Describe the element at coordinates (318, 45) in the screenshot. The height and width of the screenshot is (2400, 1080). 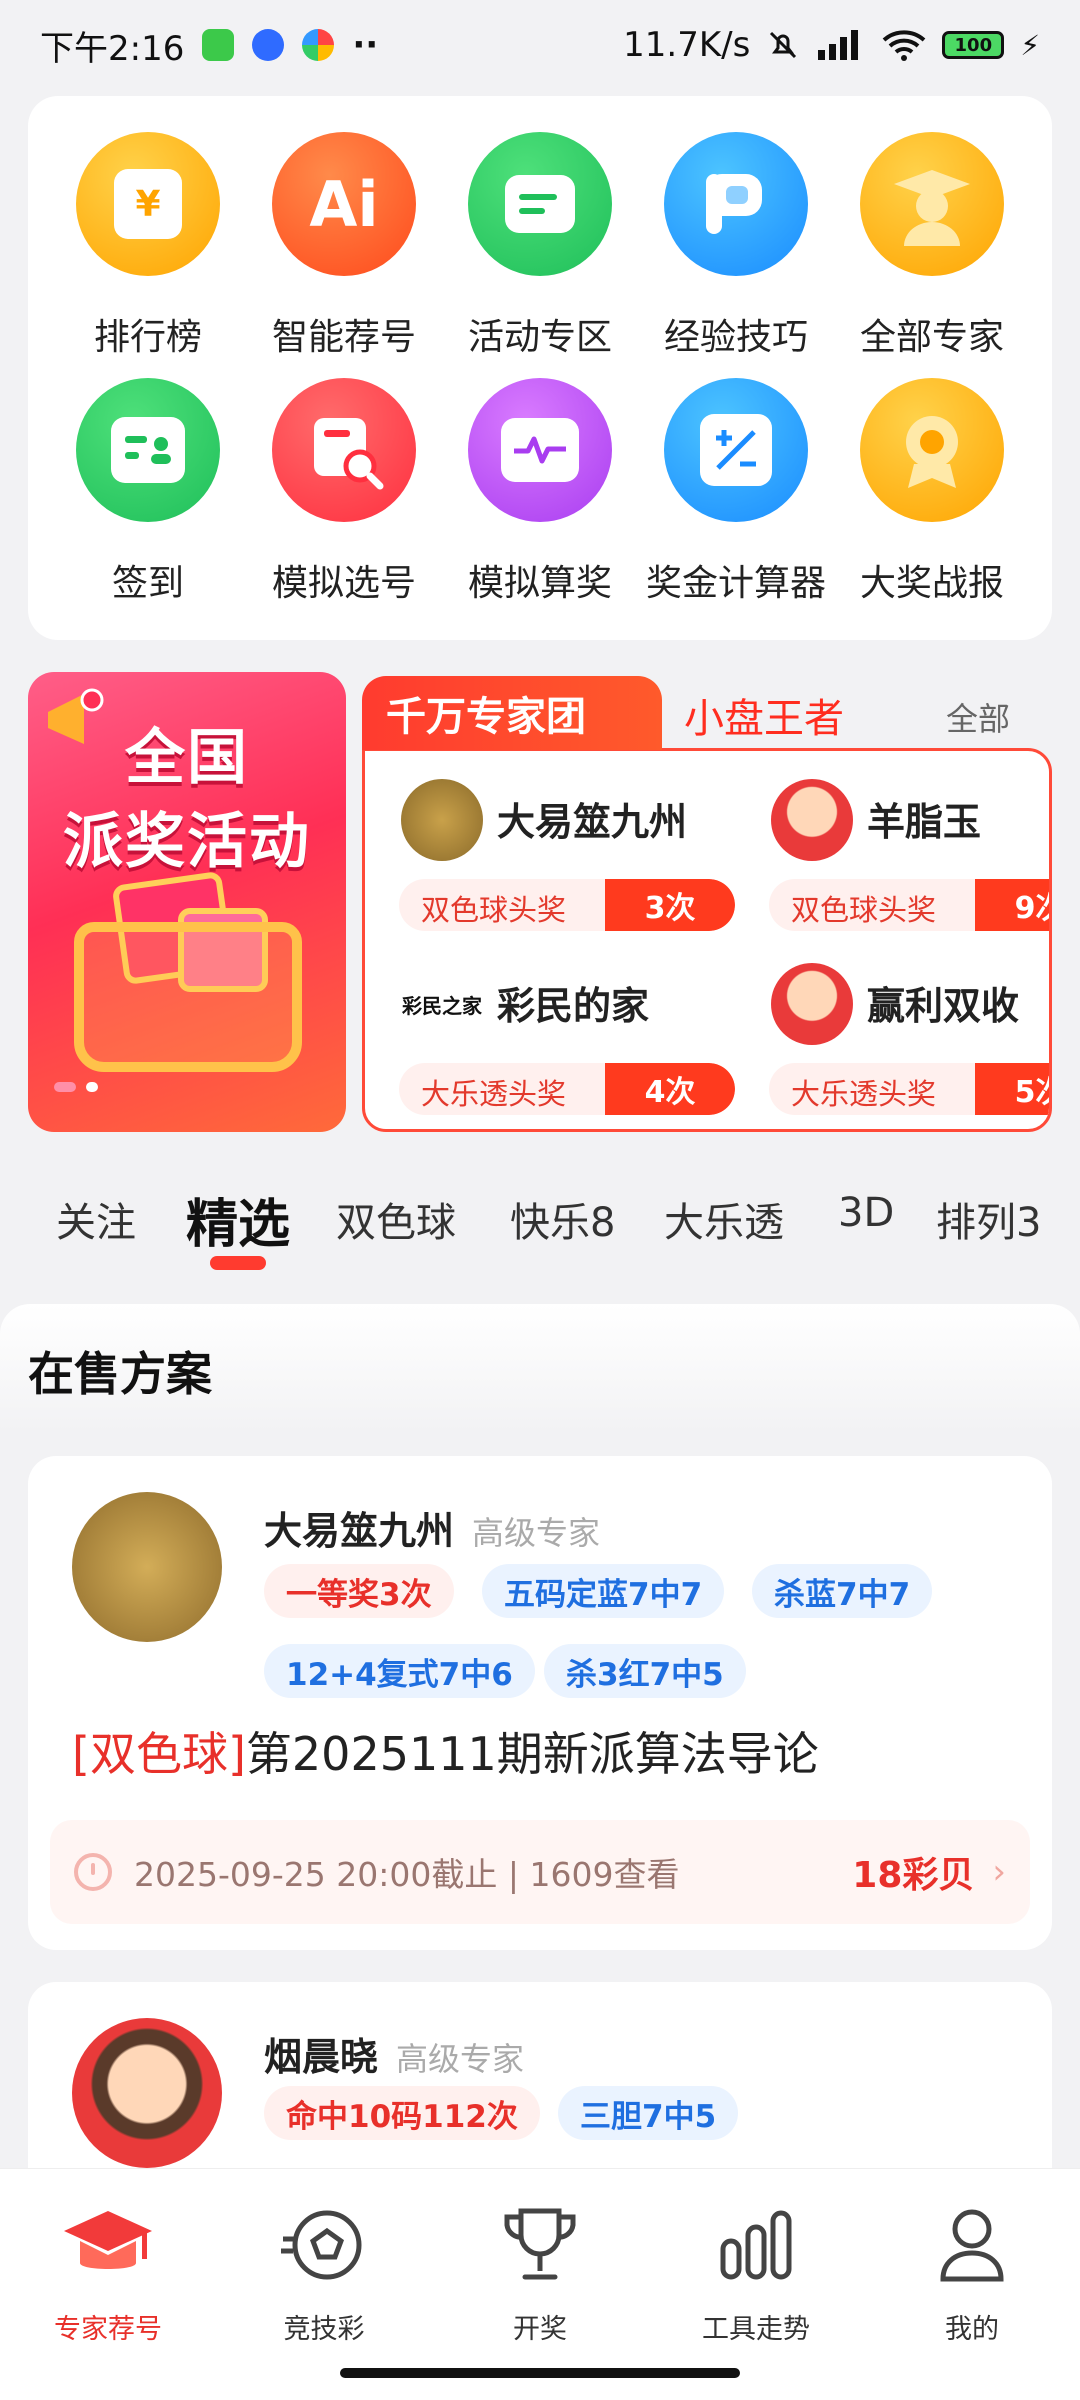
I see `browser-icon` at that location.